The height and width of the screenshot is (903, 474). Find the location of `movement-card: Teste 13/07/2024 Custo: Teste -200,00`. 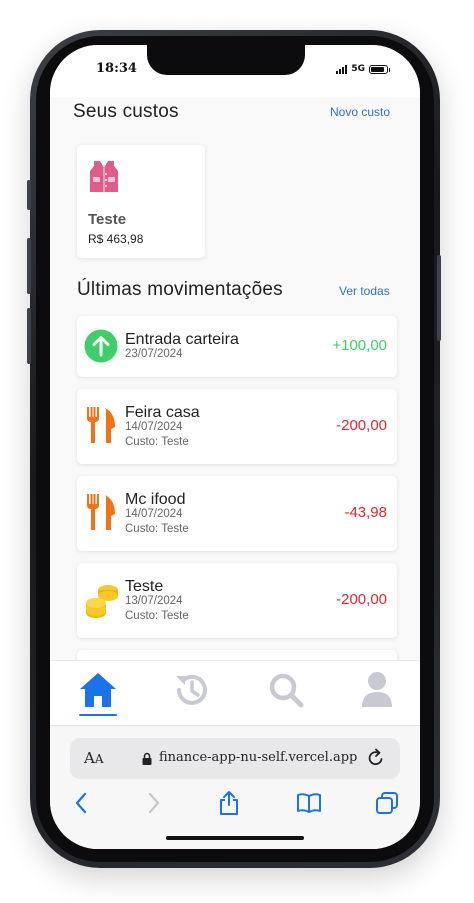

movement-card: Teste 13/07/2024 Custo: Teste -200,00 is located at coordinates (237, 600).